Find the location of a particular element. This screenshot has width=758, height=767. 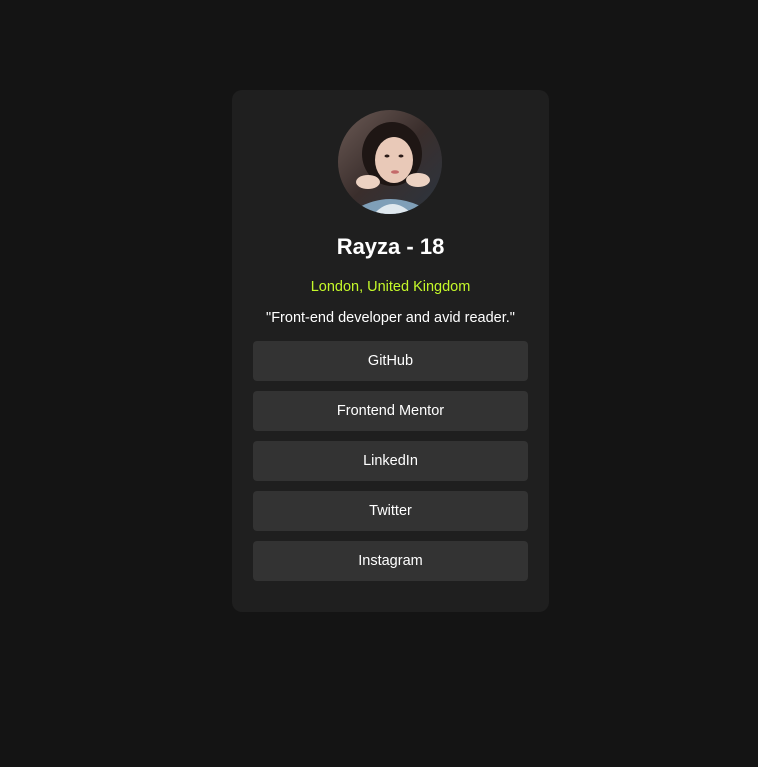

profile-photo-icon is located at coordinates (390, 162).